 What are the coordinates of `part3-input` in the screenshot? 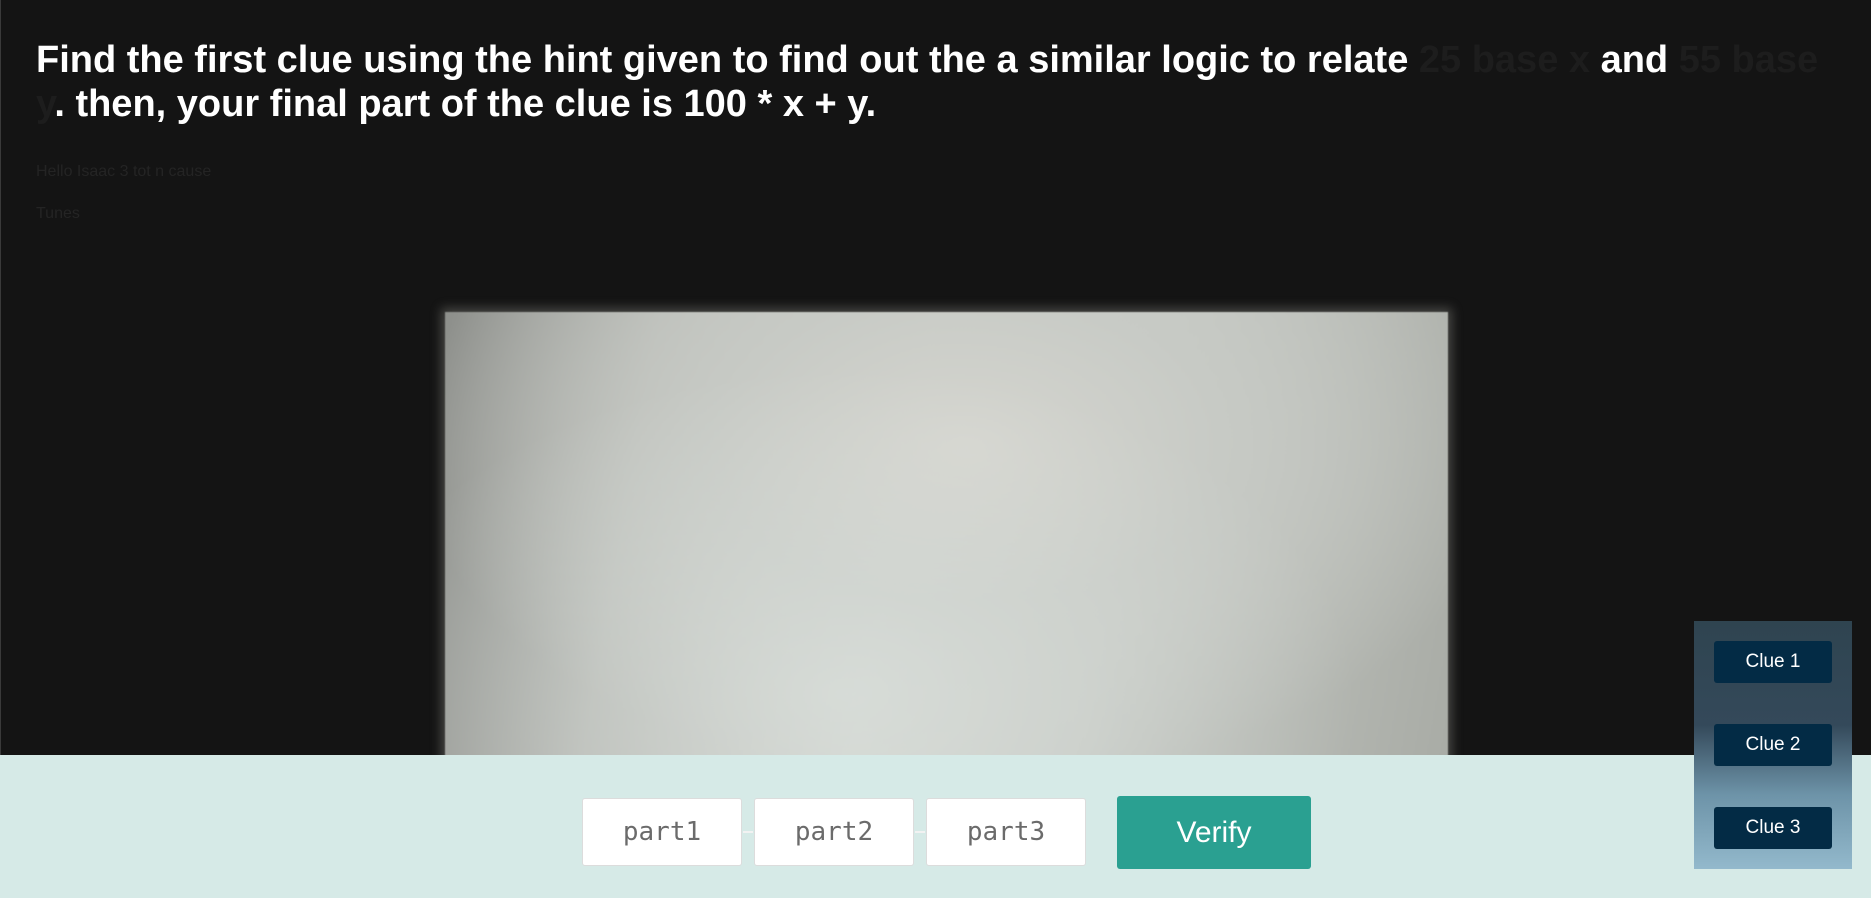 It's located at (1006, 832).